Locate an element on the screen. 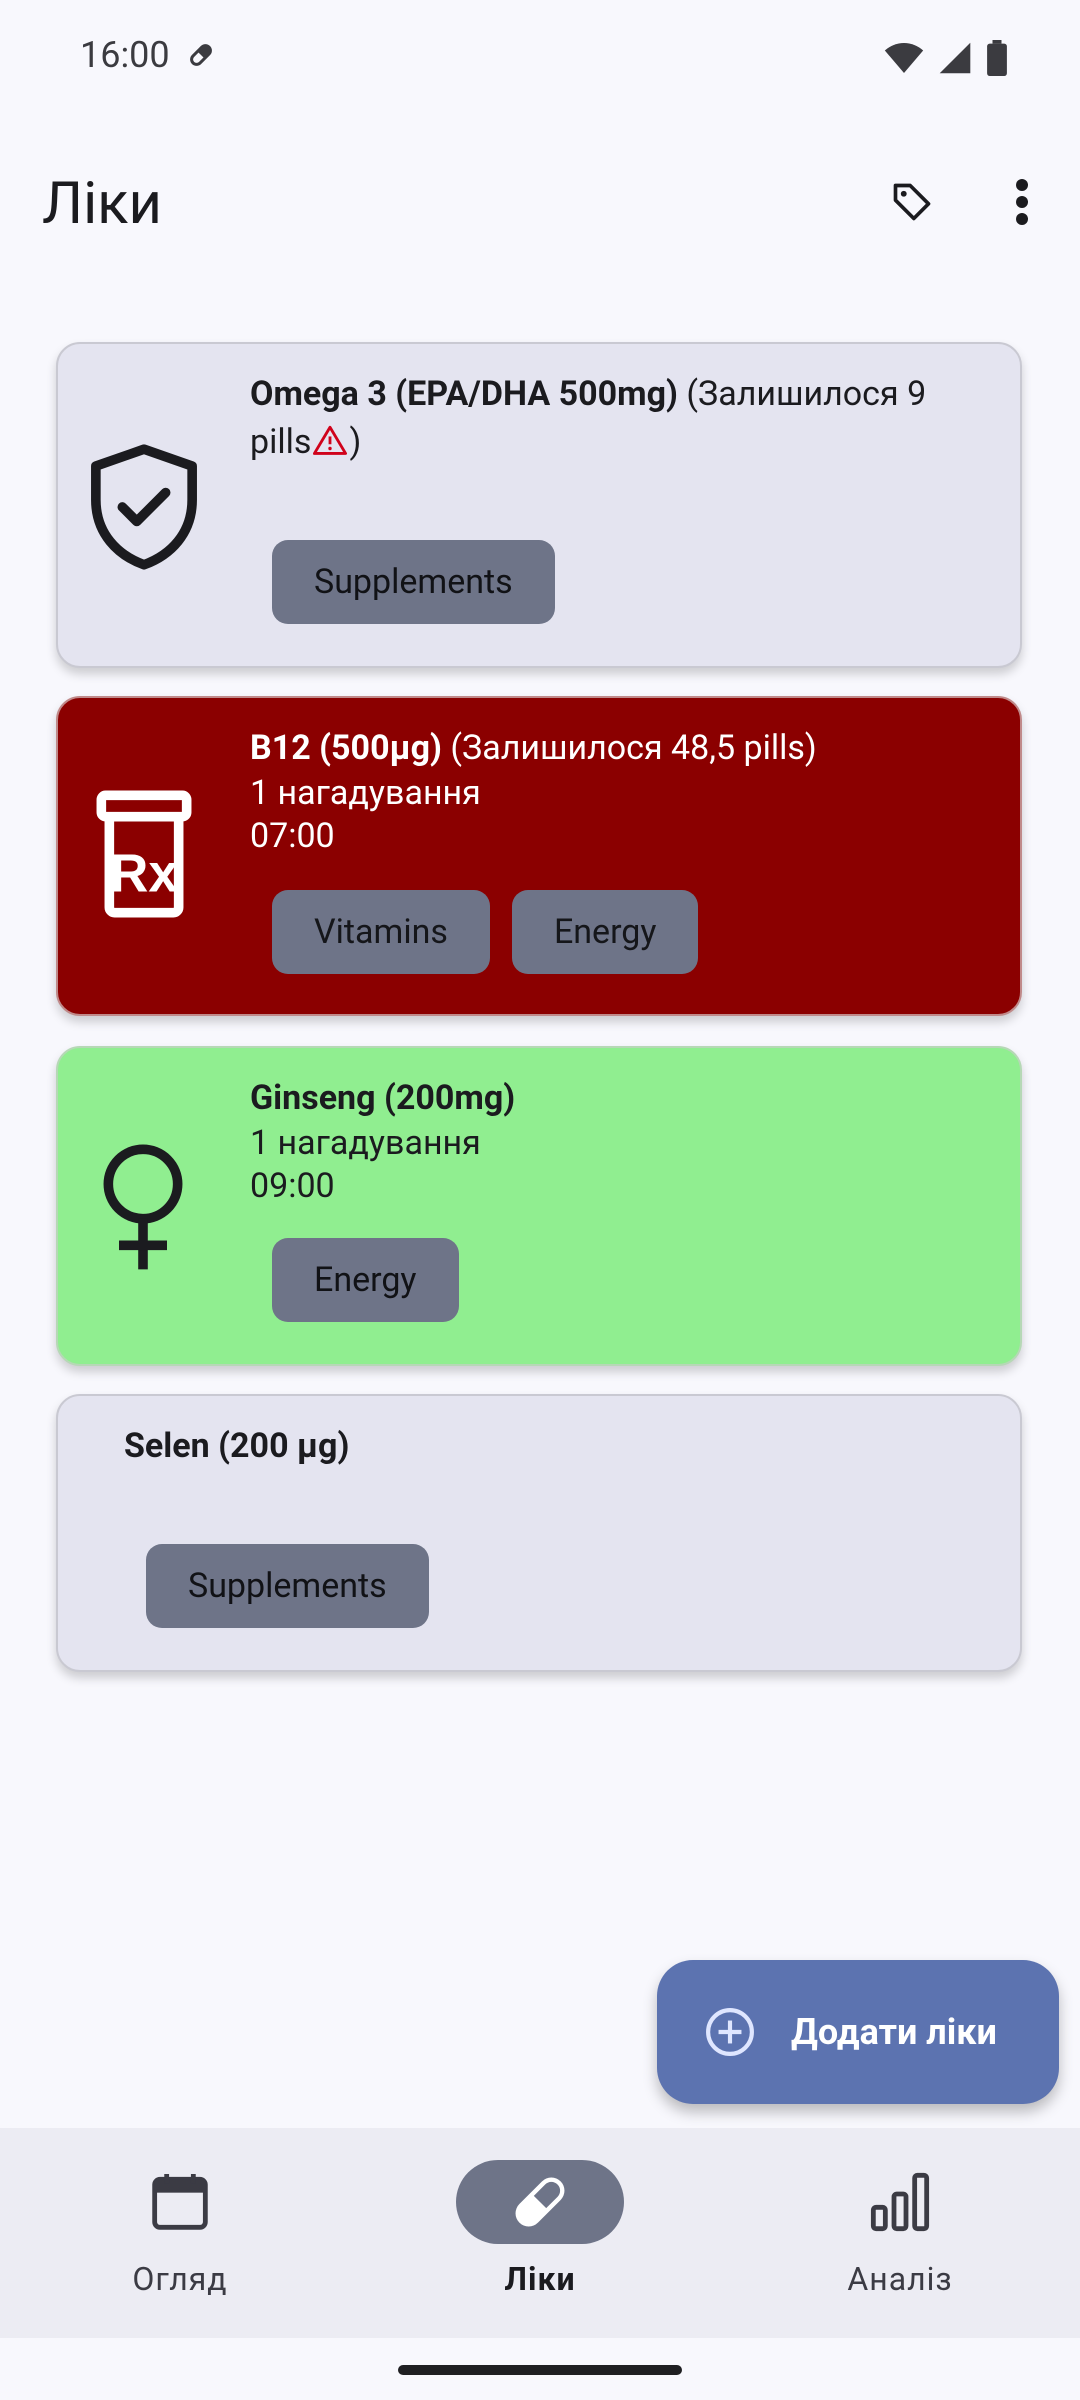  prescription-bottle-icon: Rx is located at coordinates (144, 856).